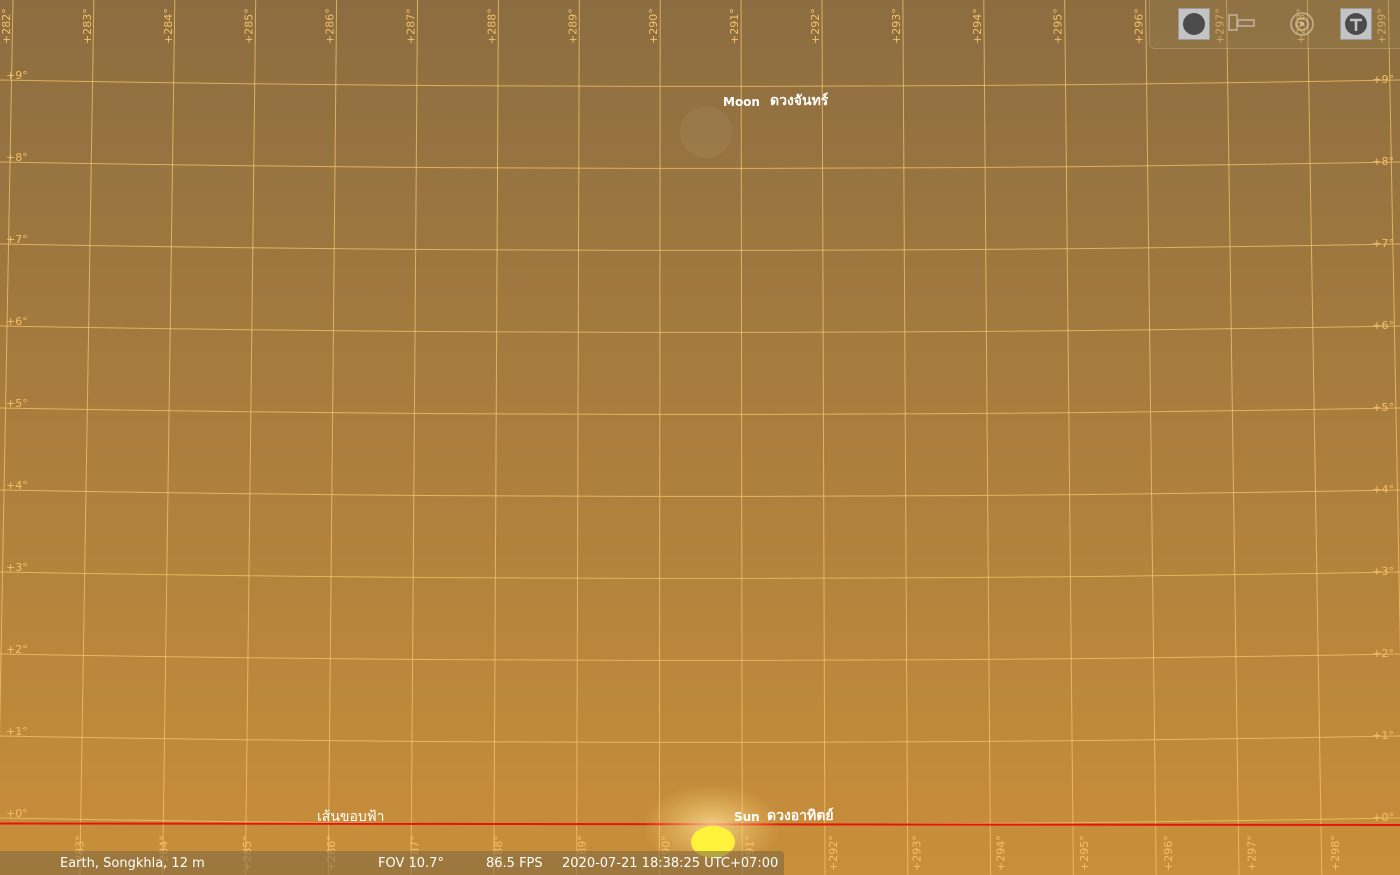 The width and height of the screenshot is (1400, 875). Describe the element at coordinates (514, 863) in the screenshot. I see `fps-readout: 86.5 FPS` at that location.